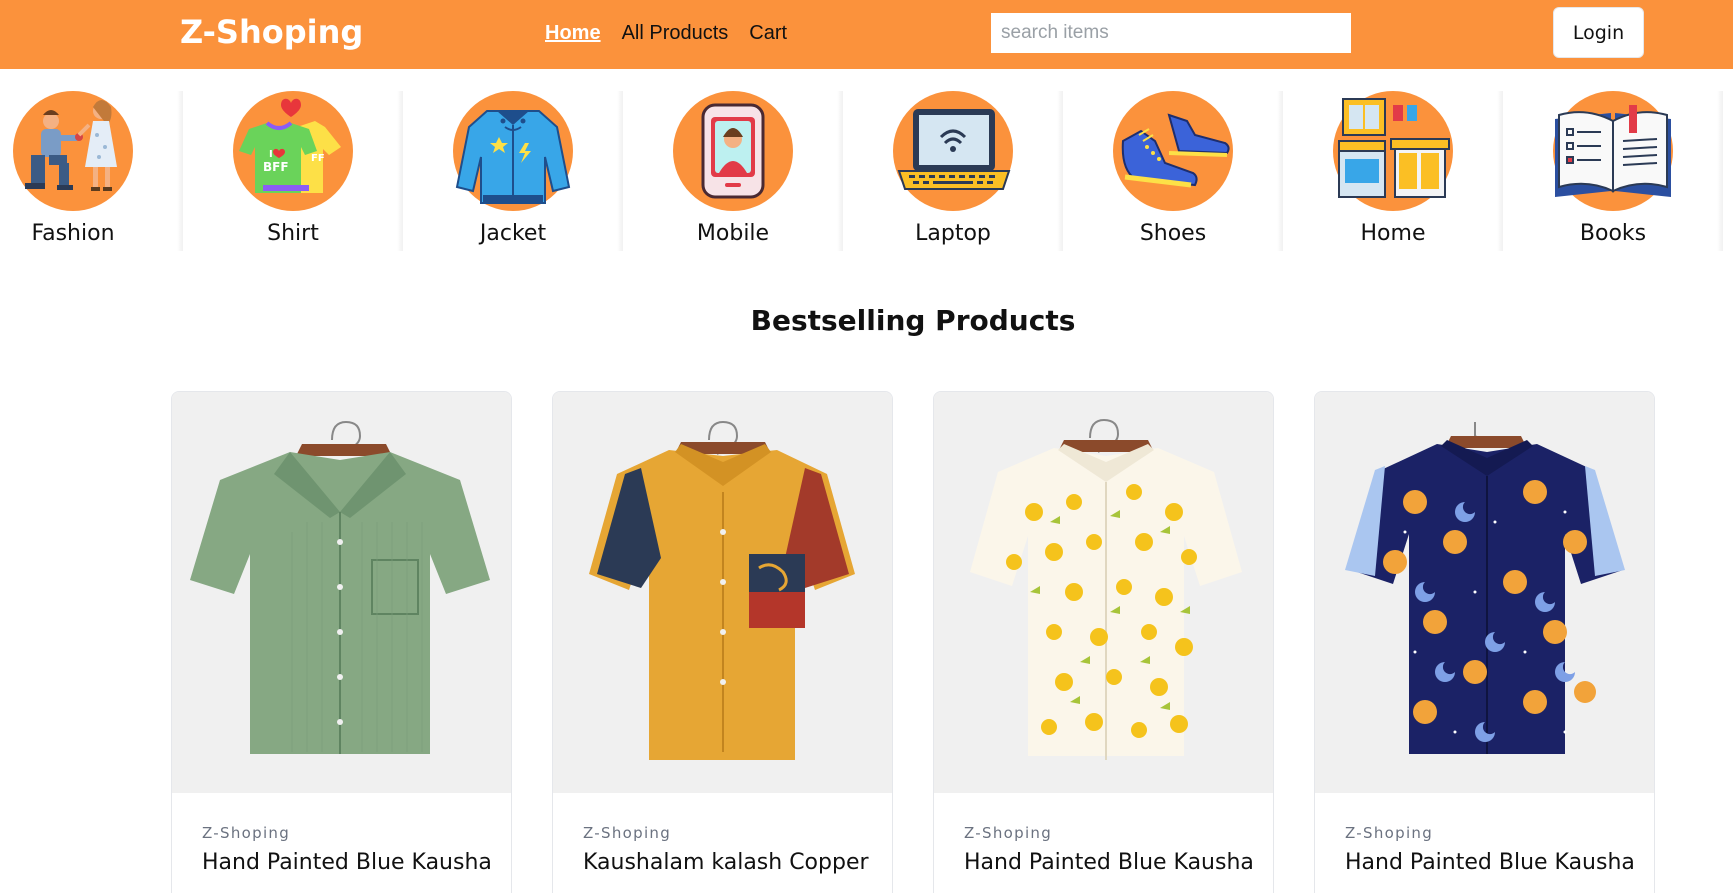  I want to click on category-fashion-circle, so click(73, 151).